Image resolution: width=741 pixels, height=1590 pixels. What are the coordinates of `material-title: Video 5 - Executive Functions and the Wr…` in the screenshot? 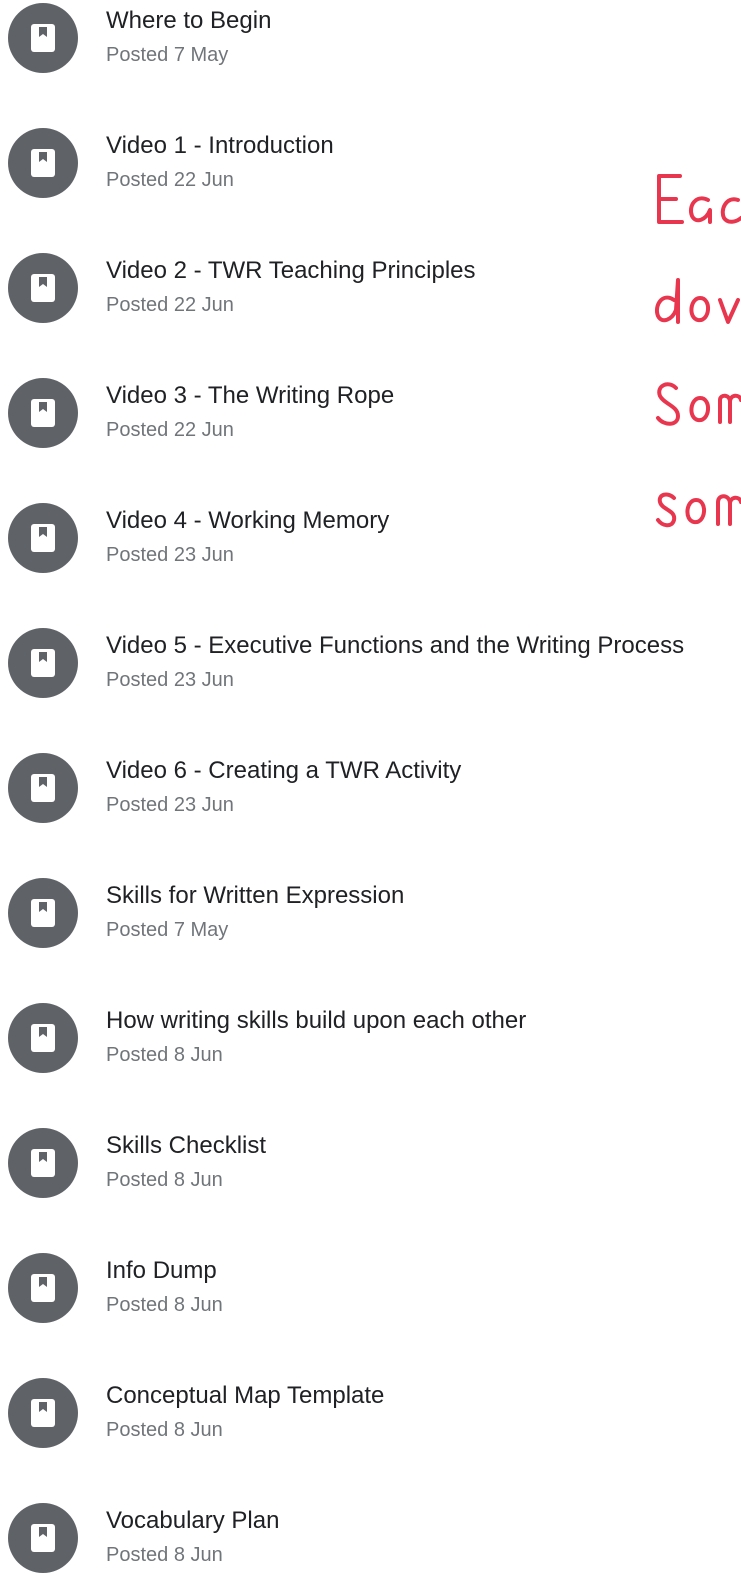 It's located at (395, 645).